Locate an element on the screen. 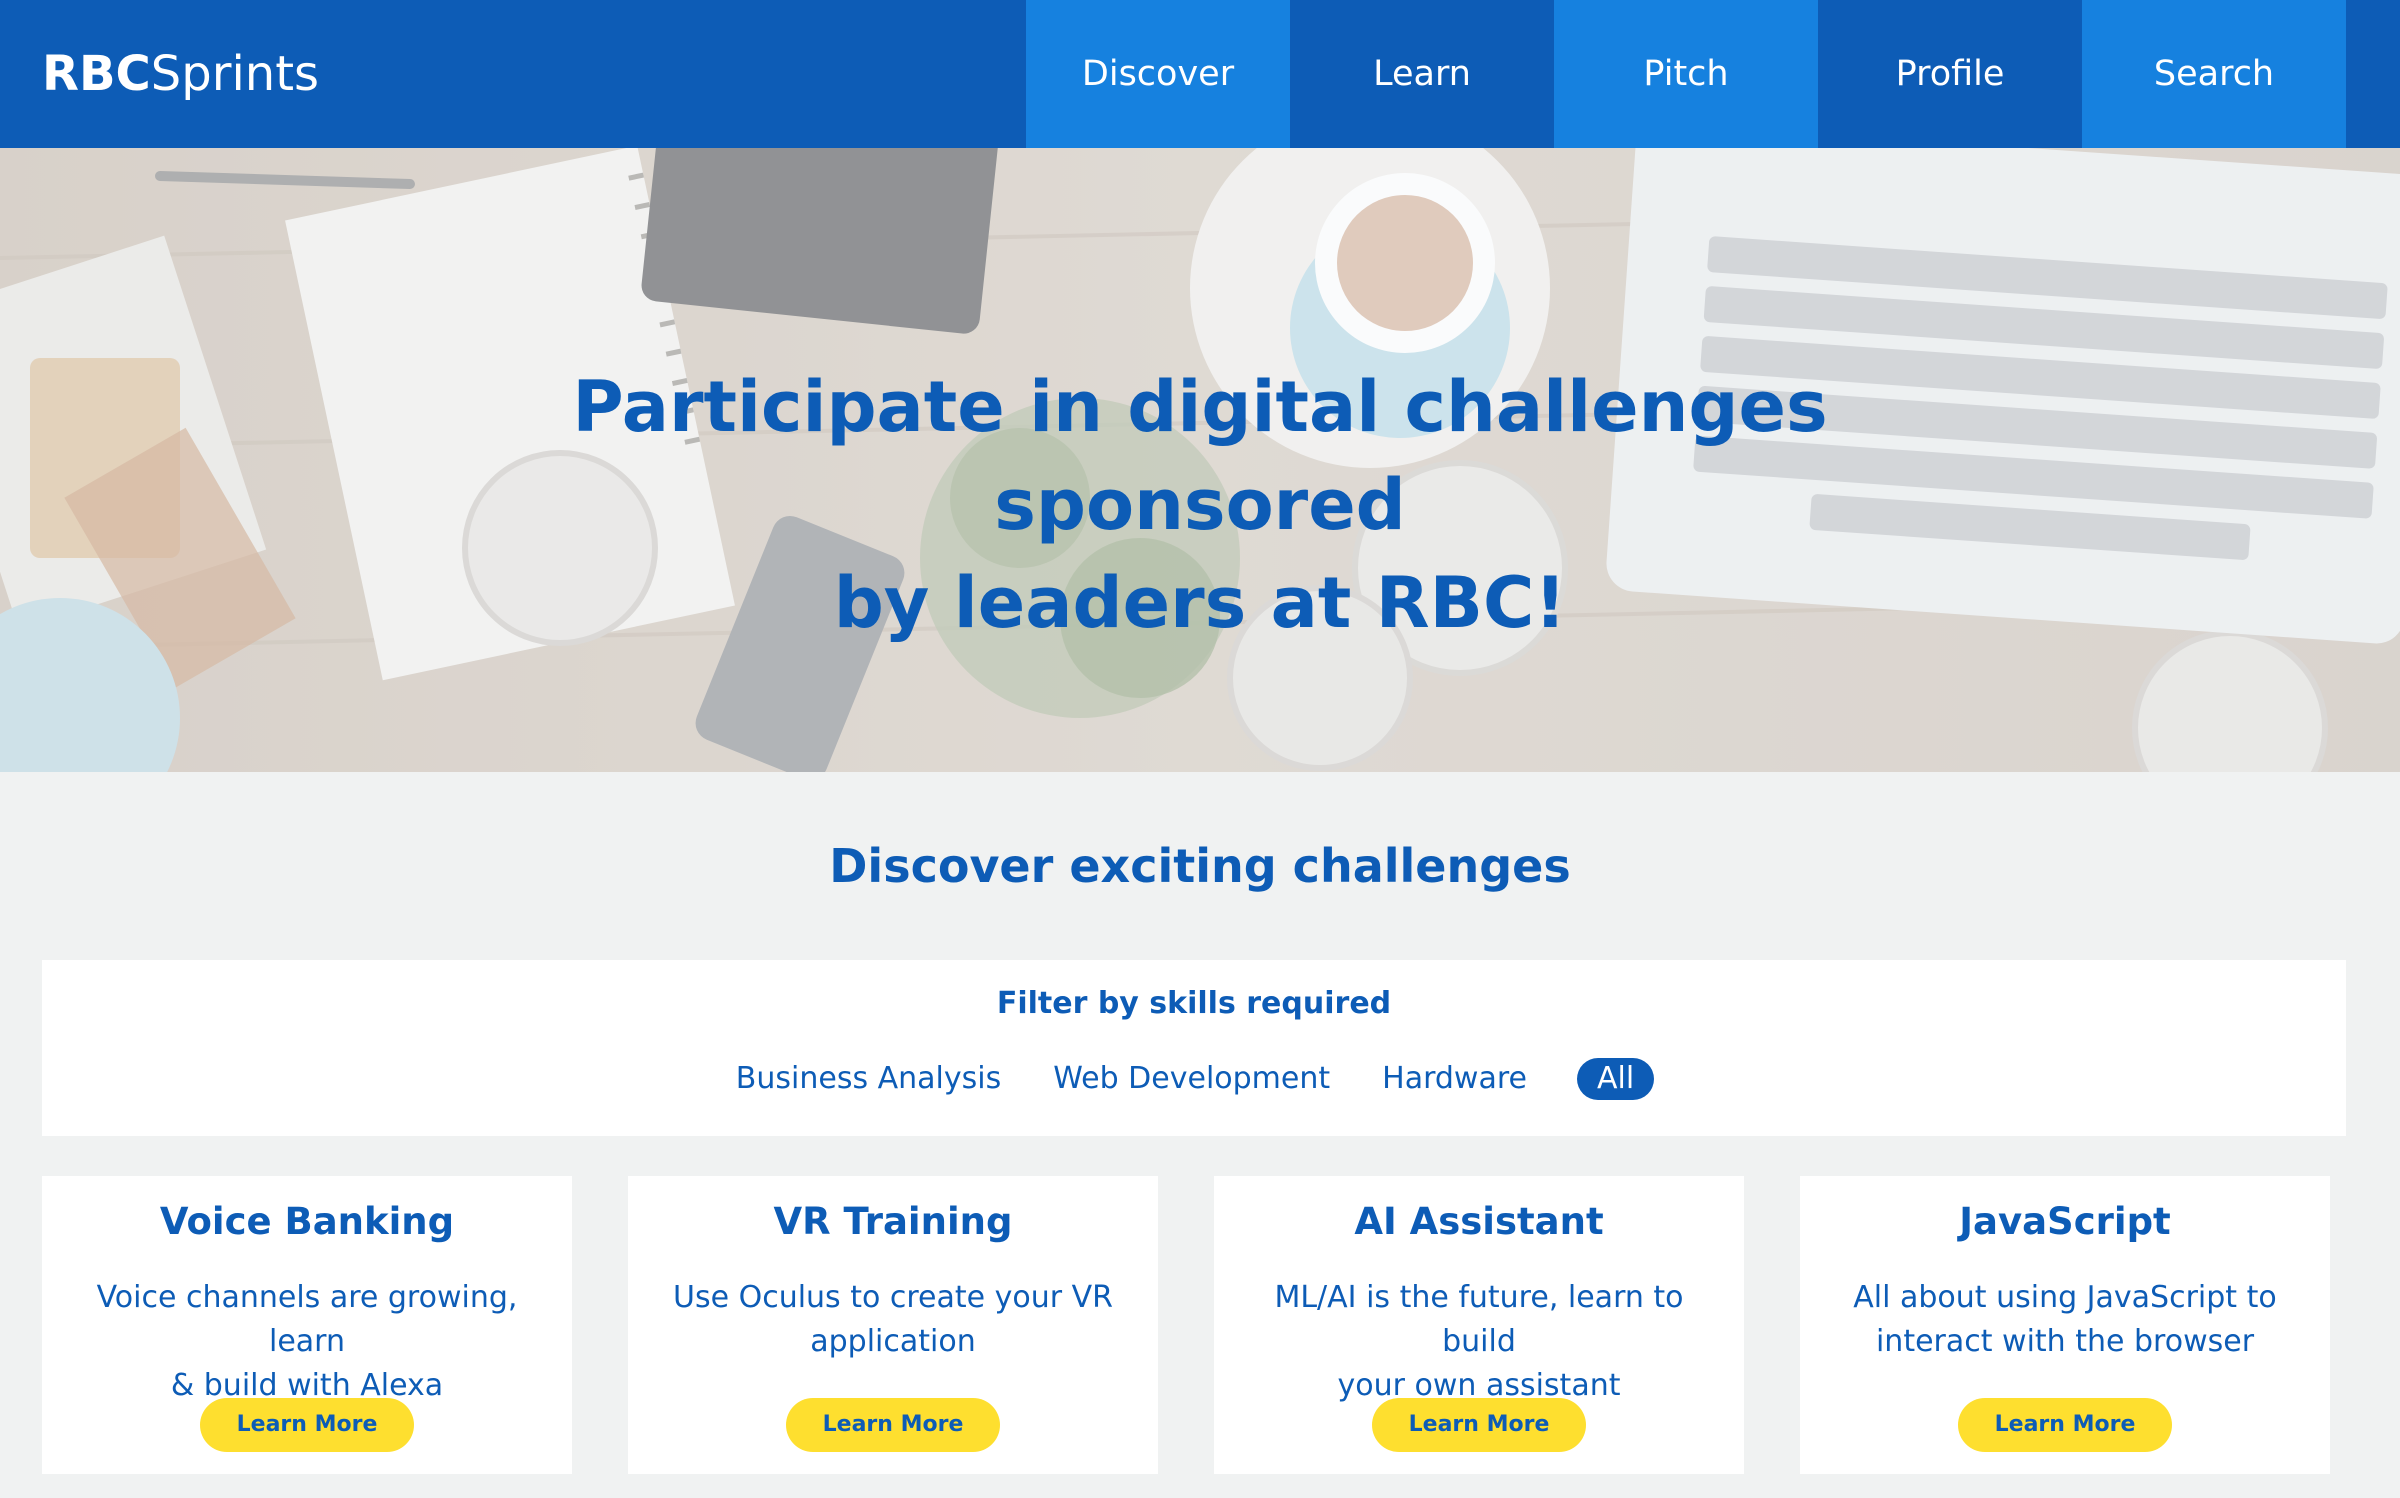  section-title: Discover exciting challenges is located at coordinates (1200, 866).